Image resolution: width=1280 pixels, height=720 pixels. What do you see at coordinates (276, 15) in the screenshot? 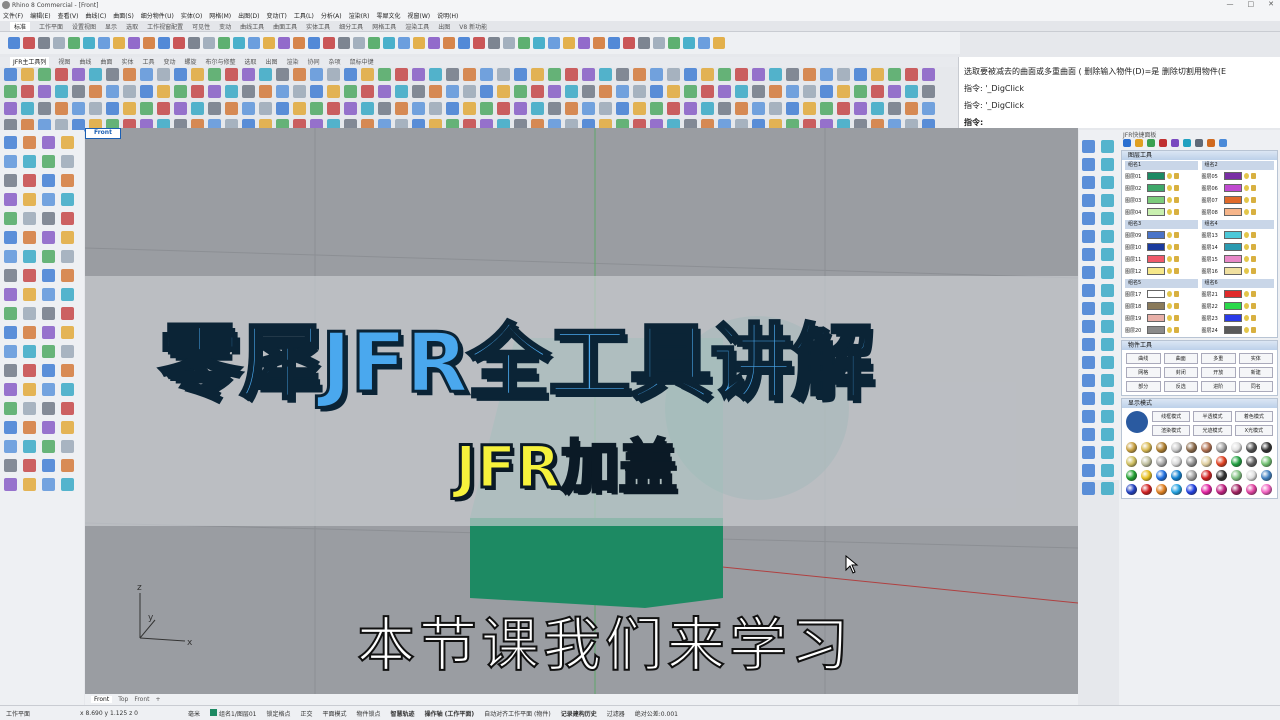
I see `menu-item: 变动(T)` at bounding box center [276, 15].